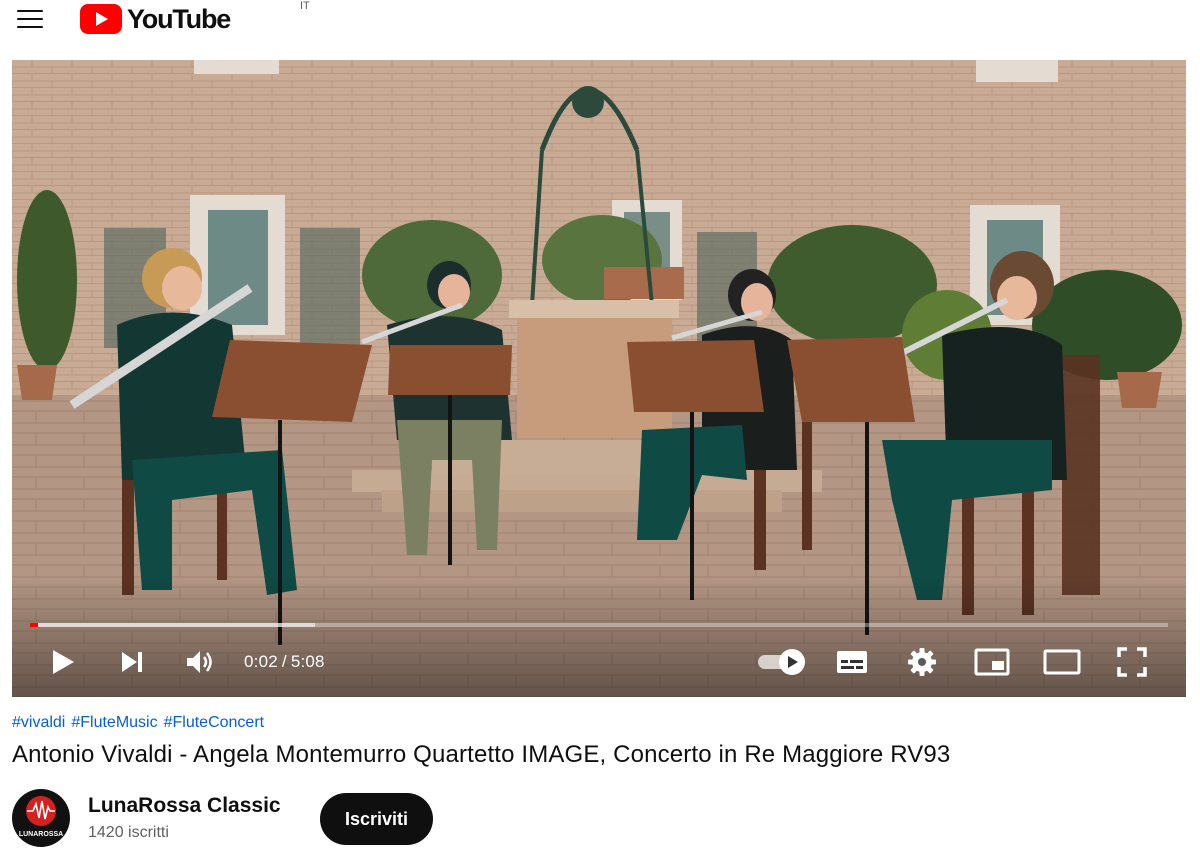 The width and height of the screenshot is (1200, 858). I want to click on channel-avatar: LUNAROSSA, so click(41, 818).